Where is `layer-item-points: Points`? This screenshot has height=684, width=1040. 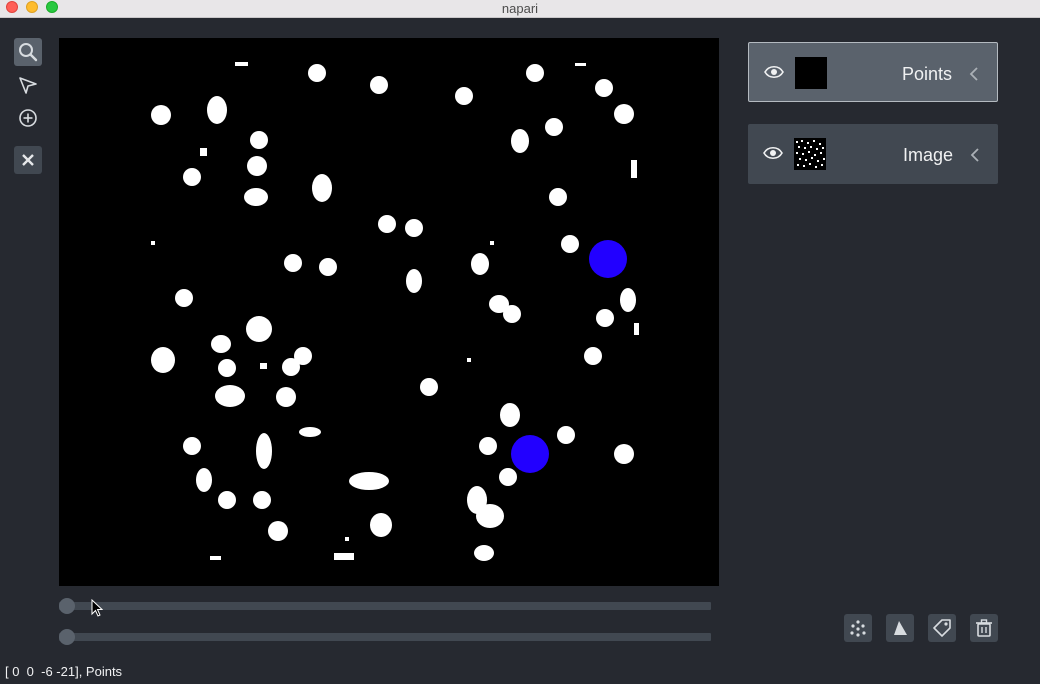
layer-item-points: Points is located at coordinates (873, 72).